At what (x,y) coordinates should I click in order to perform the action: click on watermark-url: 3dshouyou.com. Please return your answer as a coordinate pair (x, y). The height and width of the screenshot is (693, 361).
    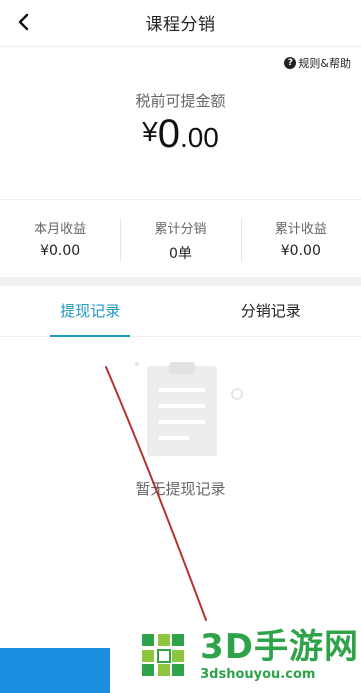
    Looking at the image, I should click on (258, 674).